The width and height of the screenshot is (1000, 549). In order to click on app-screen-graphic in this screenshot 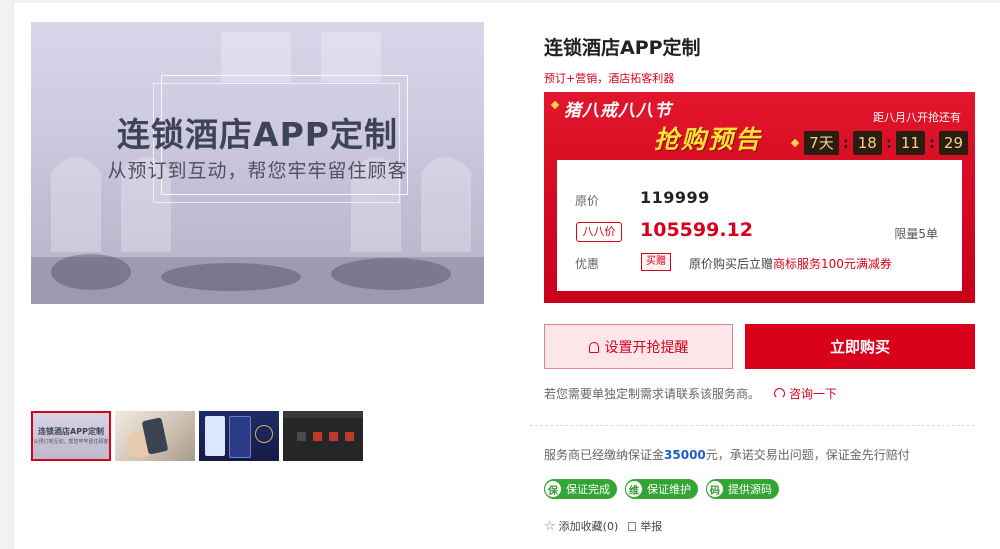, I will do `click(215, 436)`.